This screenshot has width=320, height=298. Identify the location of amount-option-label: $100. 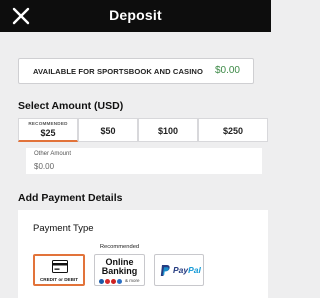
(168, 131).